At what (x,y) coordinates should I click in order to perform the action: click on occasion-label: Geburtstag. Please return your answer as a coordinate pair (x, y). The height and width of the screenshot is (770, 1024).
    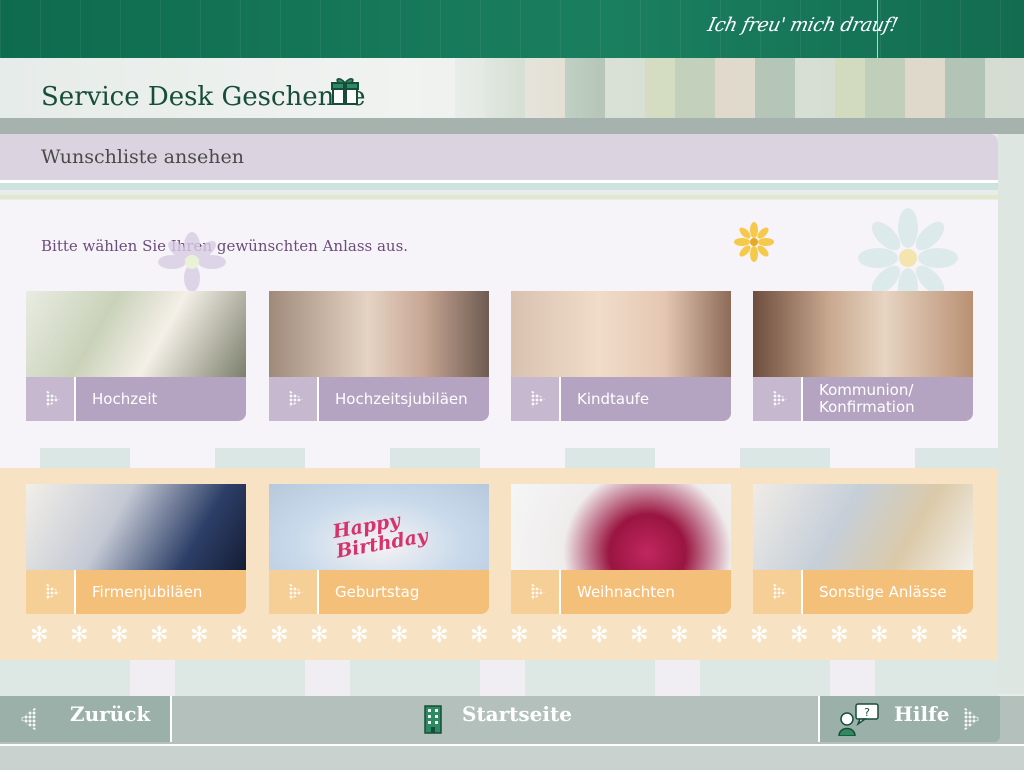
    Looking at the image, I should click on (377, 591).